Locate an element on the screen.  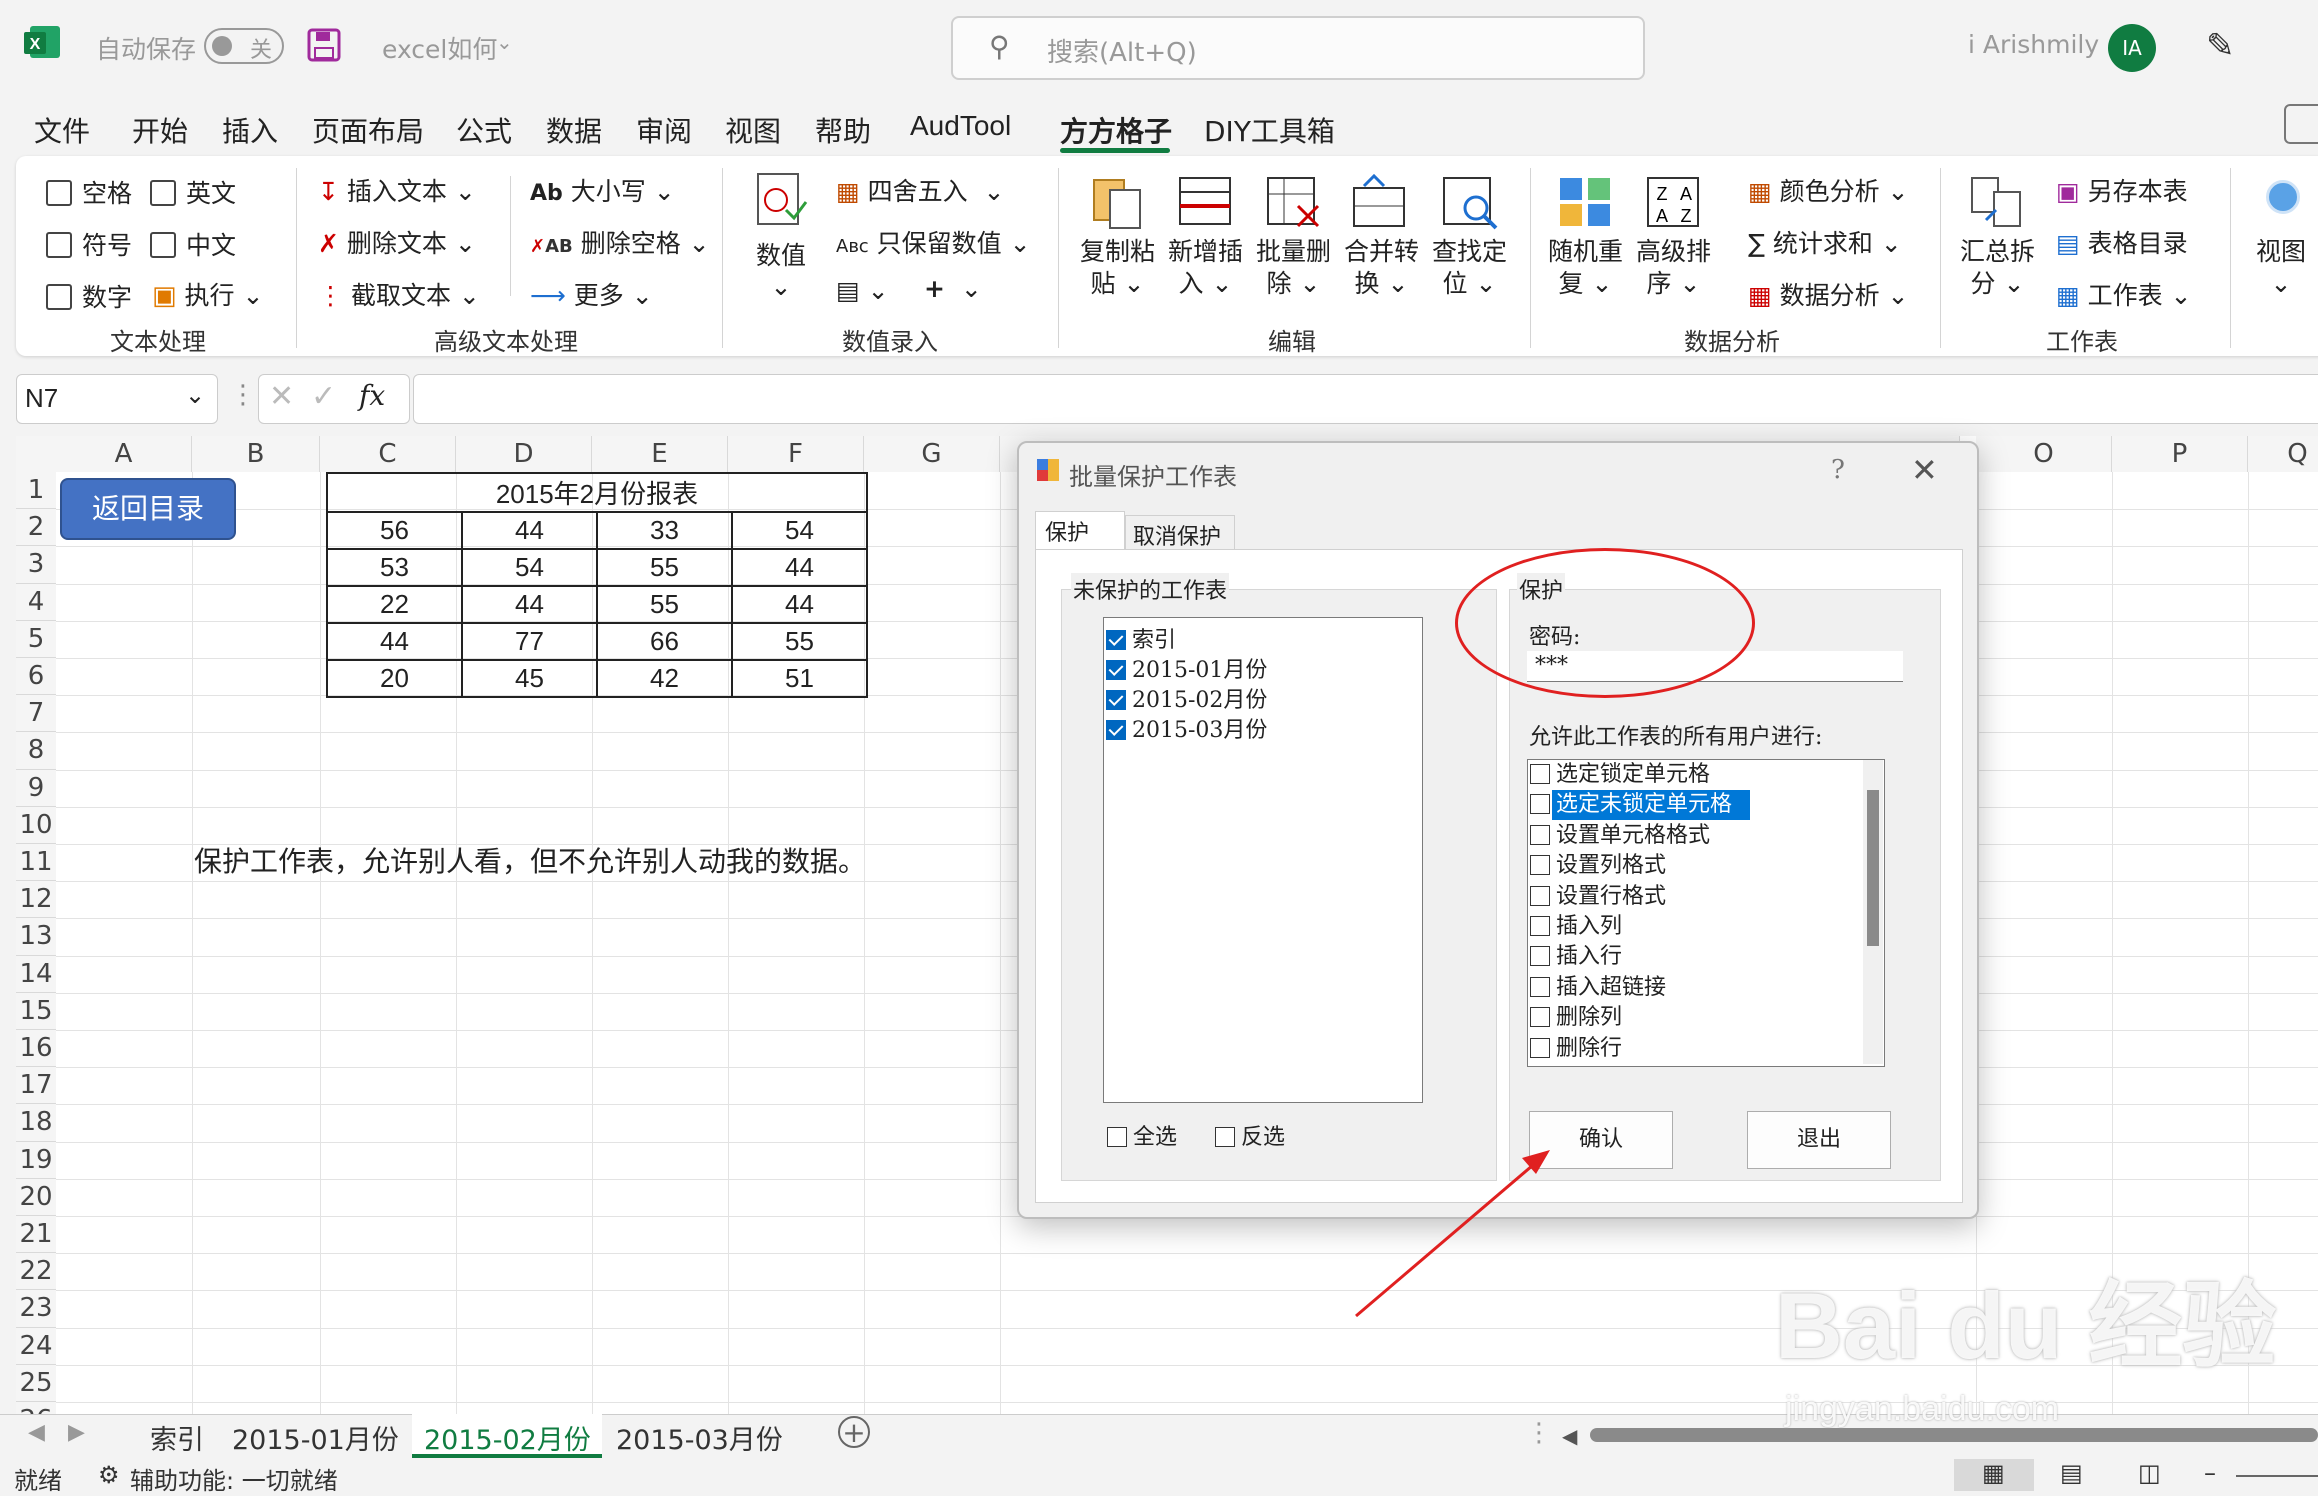
batch-delete-button: 批量删除 ⌄ is located at coordinates (1293, 268).